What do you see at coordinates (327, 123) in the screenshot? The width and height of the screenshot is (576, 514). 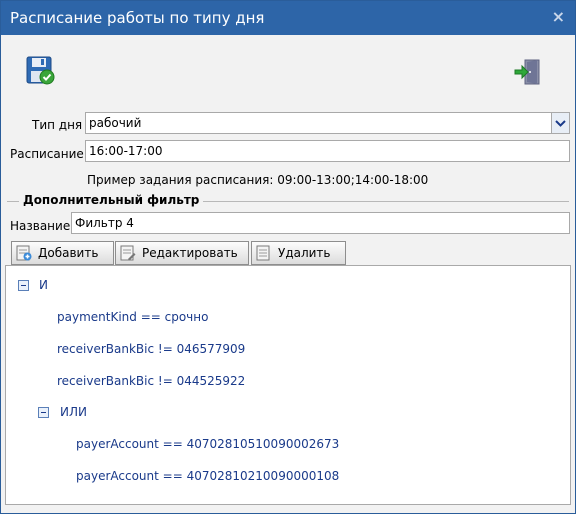 I see `day-type-select: рабочий` at bounding box center [327, 123].